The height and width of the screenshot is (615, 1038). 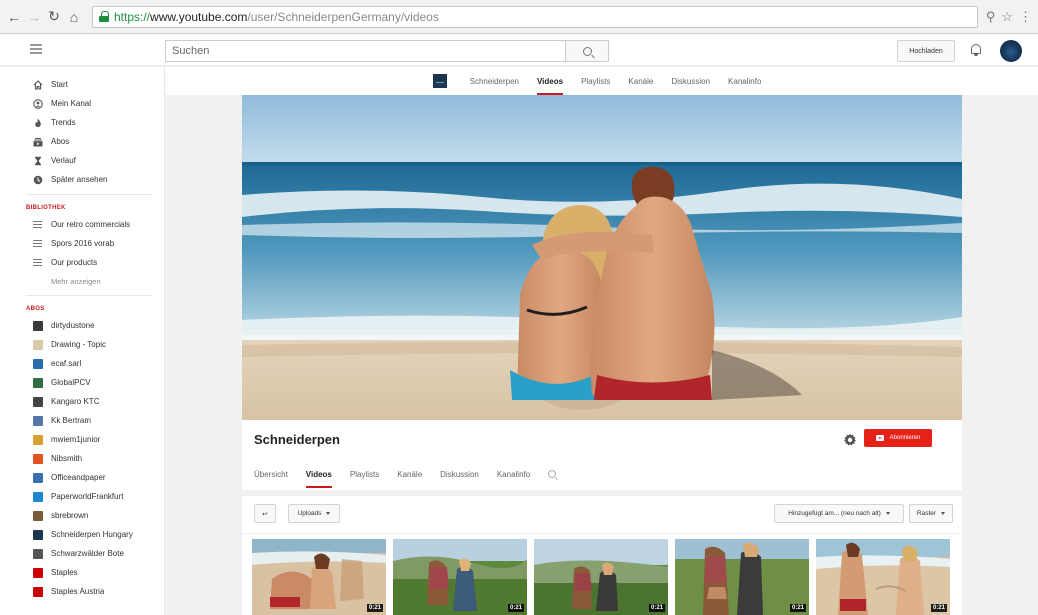 What do you see at coordinates (991, 17) in the screenshot?
I see `zoom-icon: ⚲` at bounding box center [991, 17].